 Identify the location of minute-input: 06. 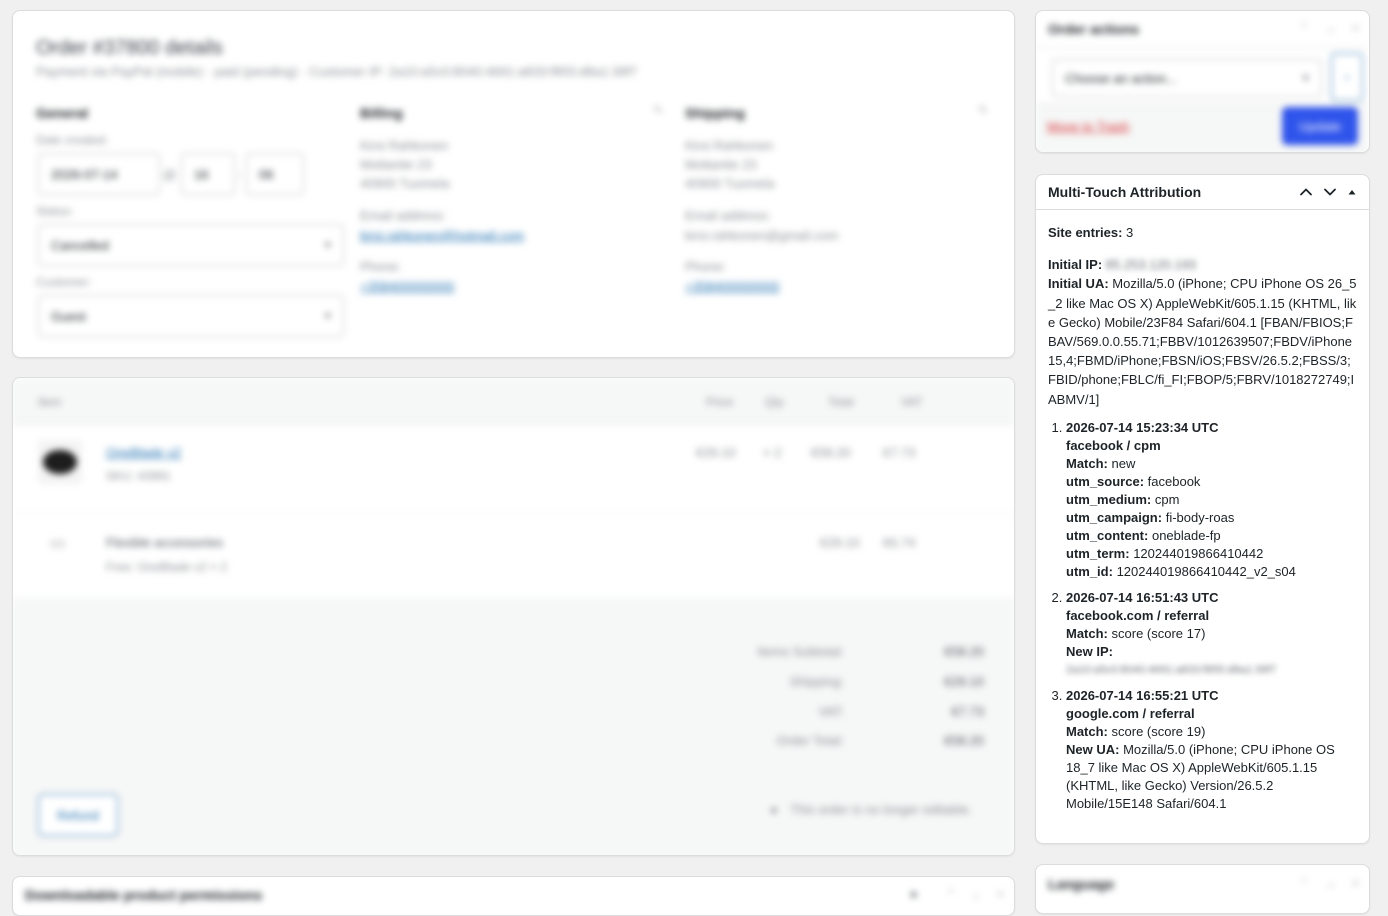
(275, 174).